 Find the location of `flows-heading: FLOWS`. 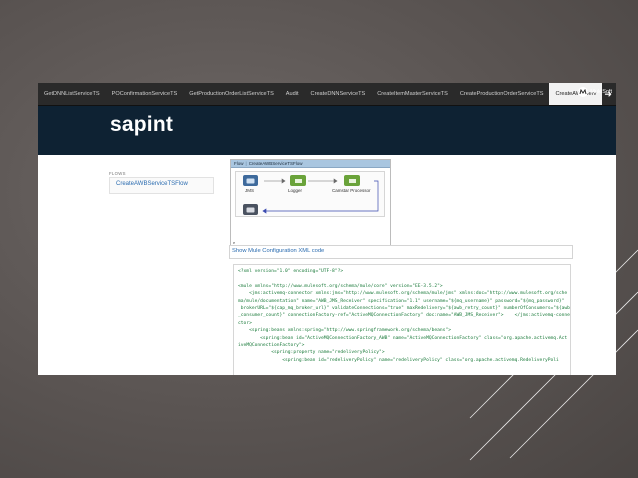

flows-heading: FLOWS is located at coordinates (117, 173).